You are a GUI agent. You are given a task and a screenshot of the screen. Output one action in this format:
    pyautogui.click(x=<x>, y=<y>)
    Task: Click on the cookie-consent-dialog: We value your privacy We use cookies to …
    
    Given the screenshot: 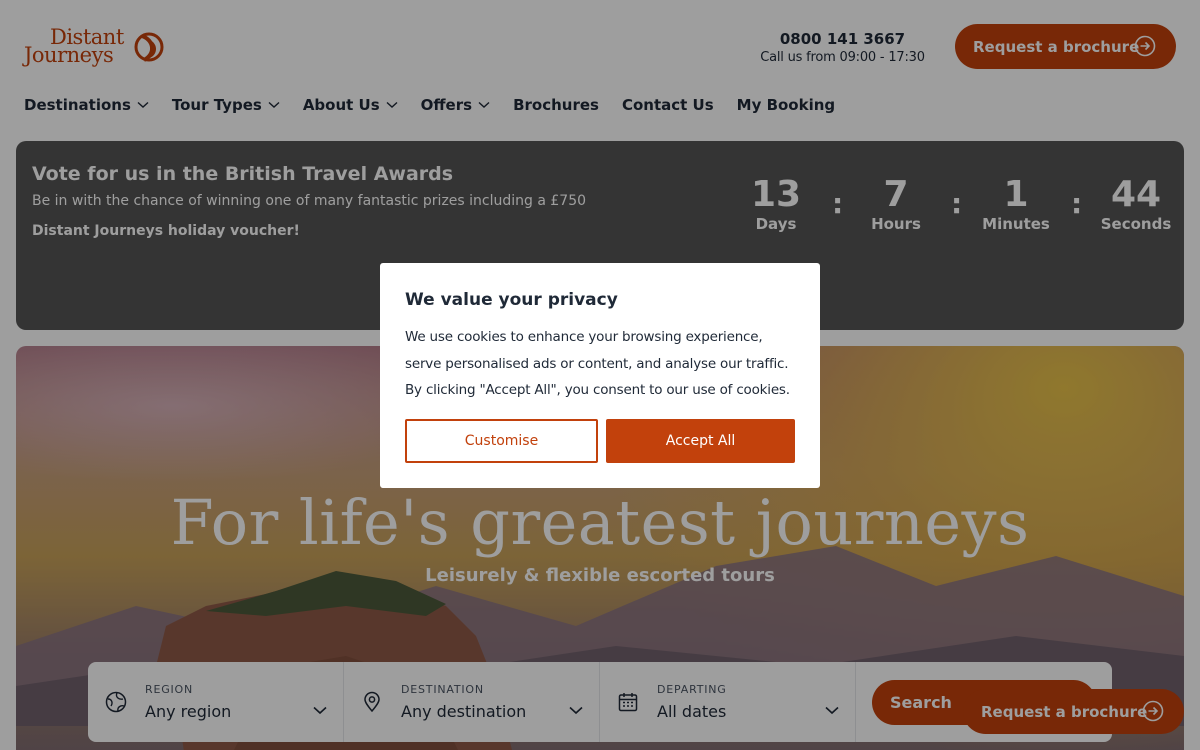 What is the action you would take?
    pyautogui.click(x=600, y=375)
    